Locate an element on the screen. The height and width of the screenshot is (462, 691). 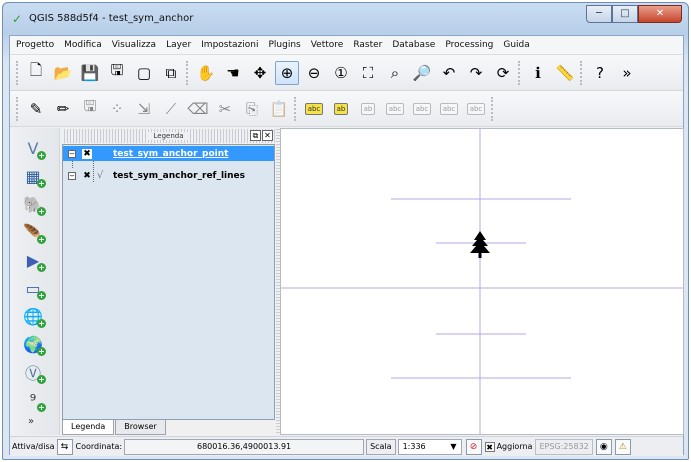
menu-modifica: Modifica is located at coordinates (83, 45).